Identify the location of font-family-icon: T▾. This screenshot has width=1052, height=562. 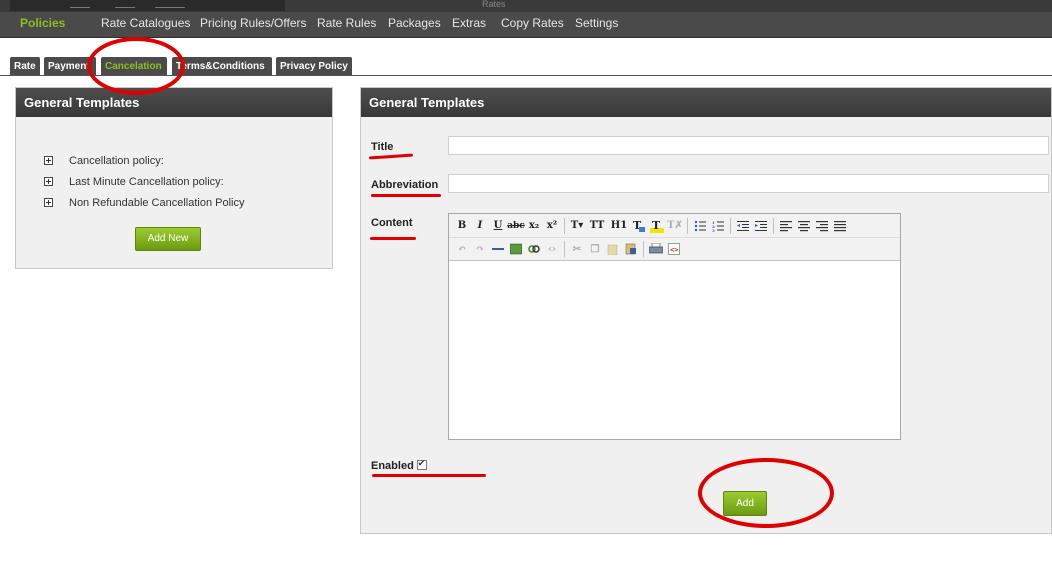
(577, 226).